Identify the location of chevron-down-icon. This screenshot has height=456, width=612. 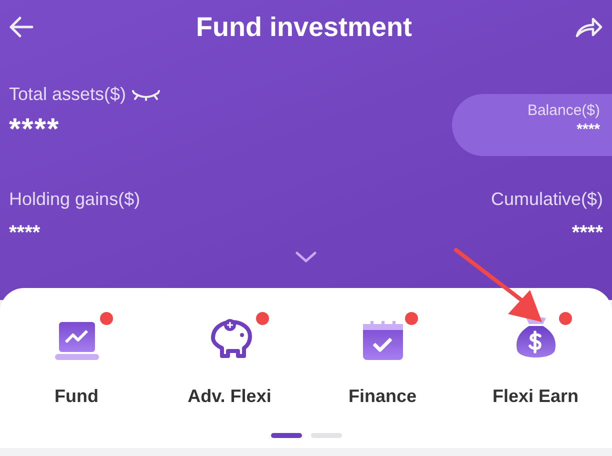
(306, 257).